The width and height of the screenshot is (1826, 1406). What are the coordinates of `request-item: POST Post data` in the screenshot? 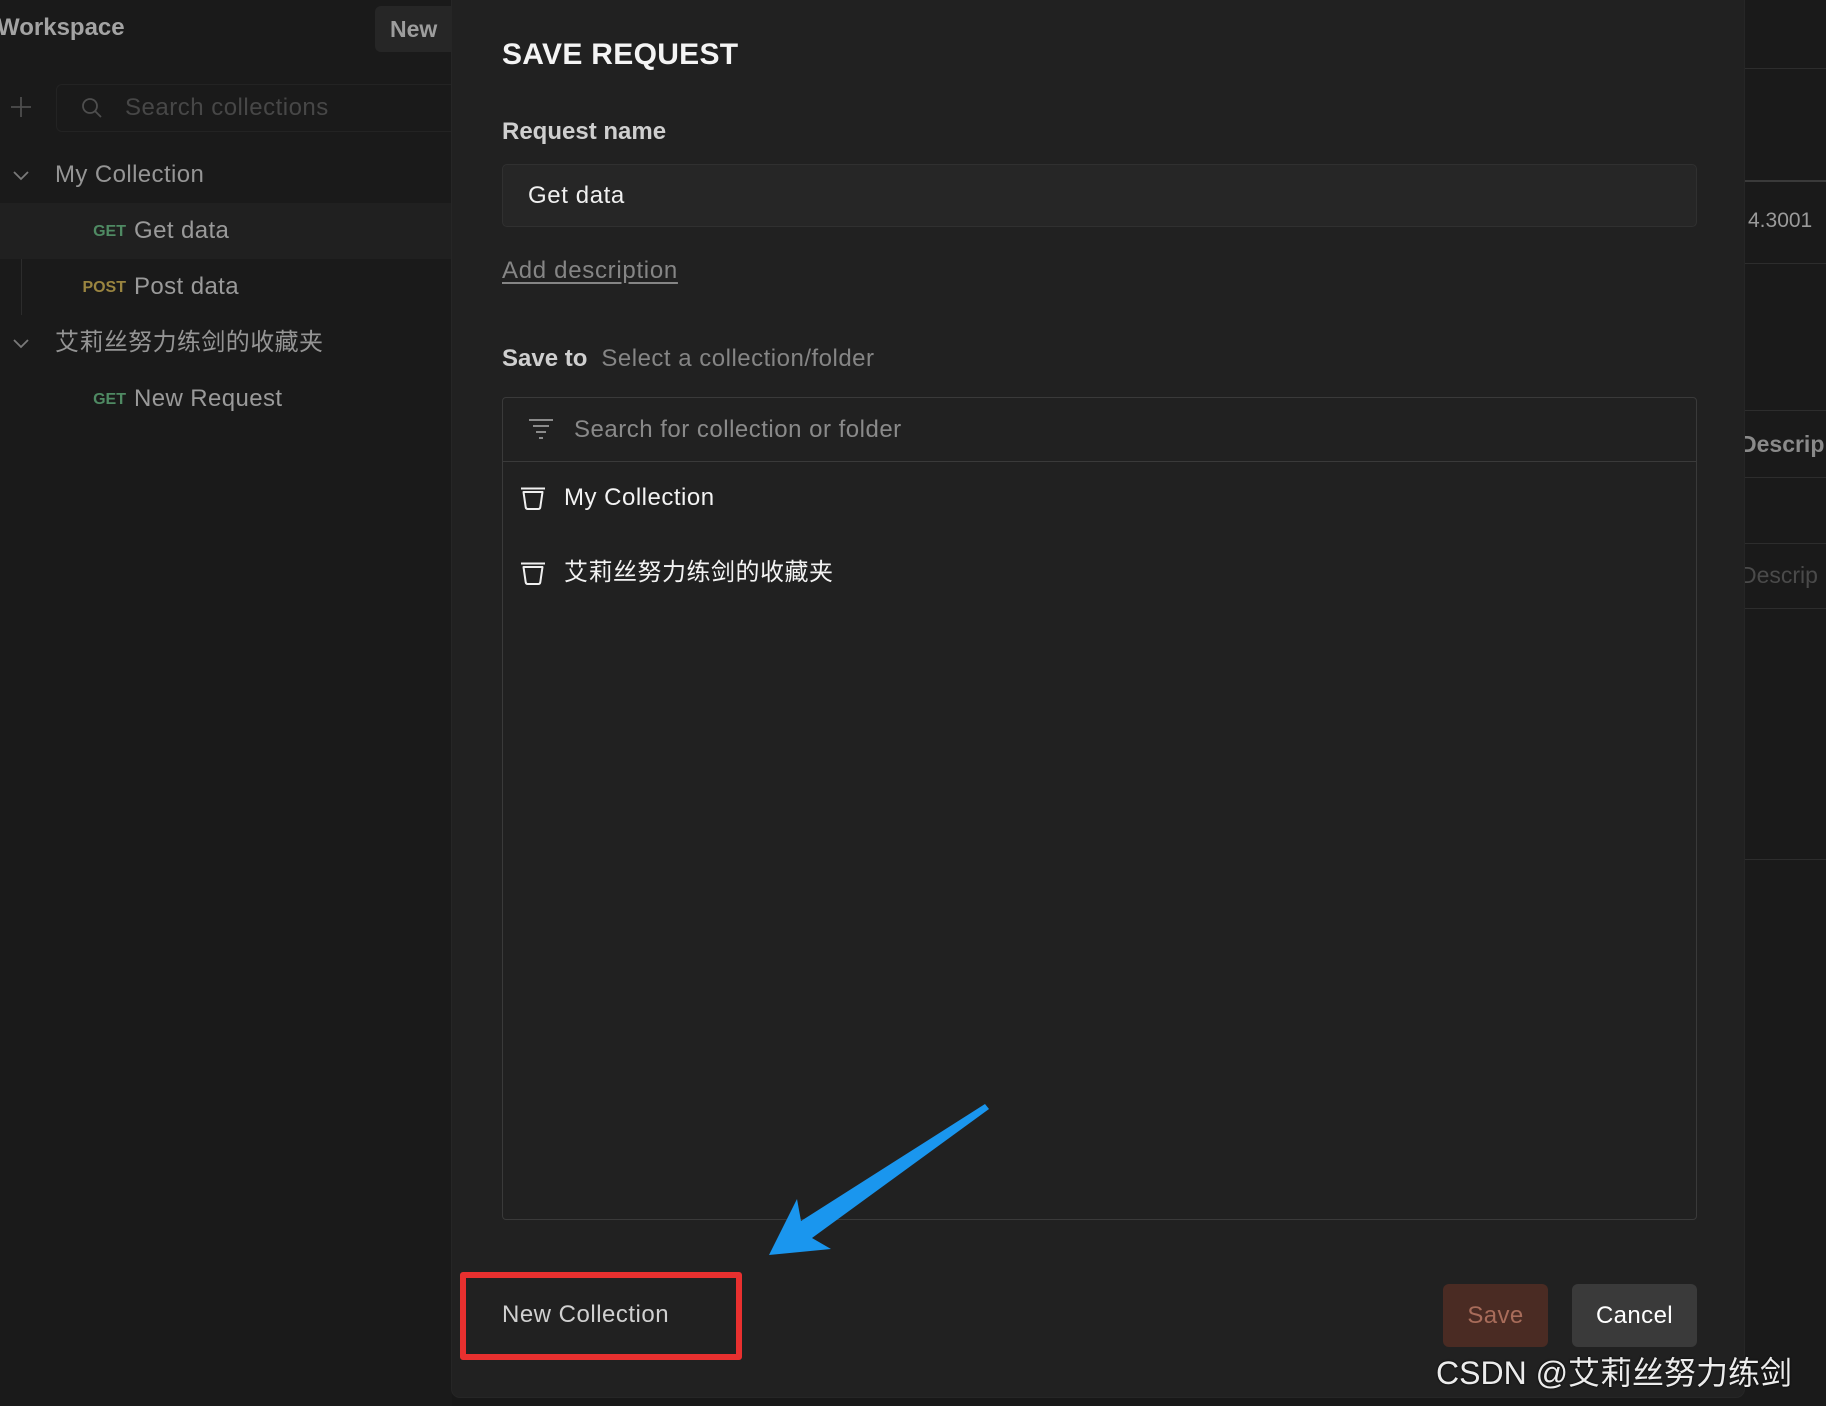 It's located at (226, 287).